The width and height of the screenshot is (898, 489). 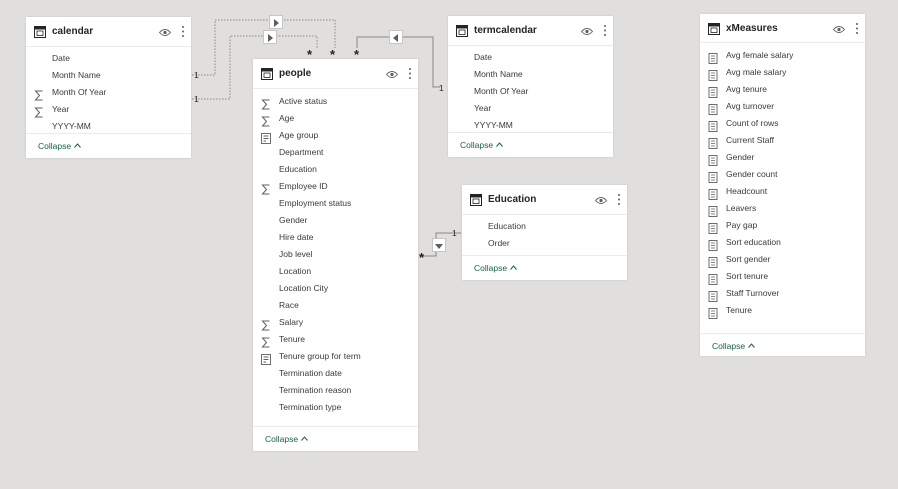 What do you see at coordinates (296, 237) in the screenshot?
I see `field-label: Hire date` at bounding box center [296, 237].